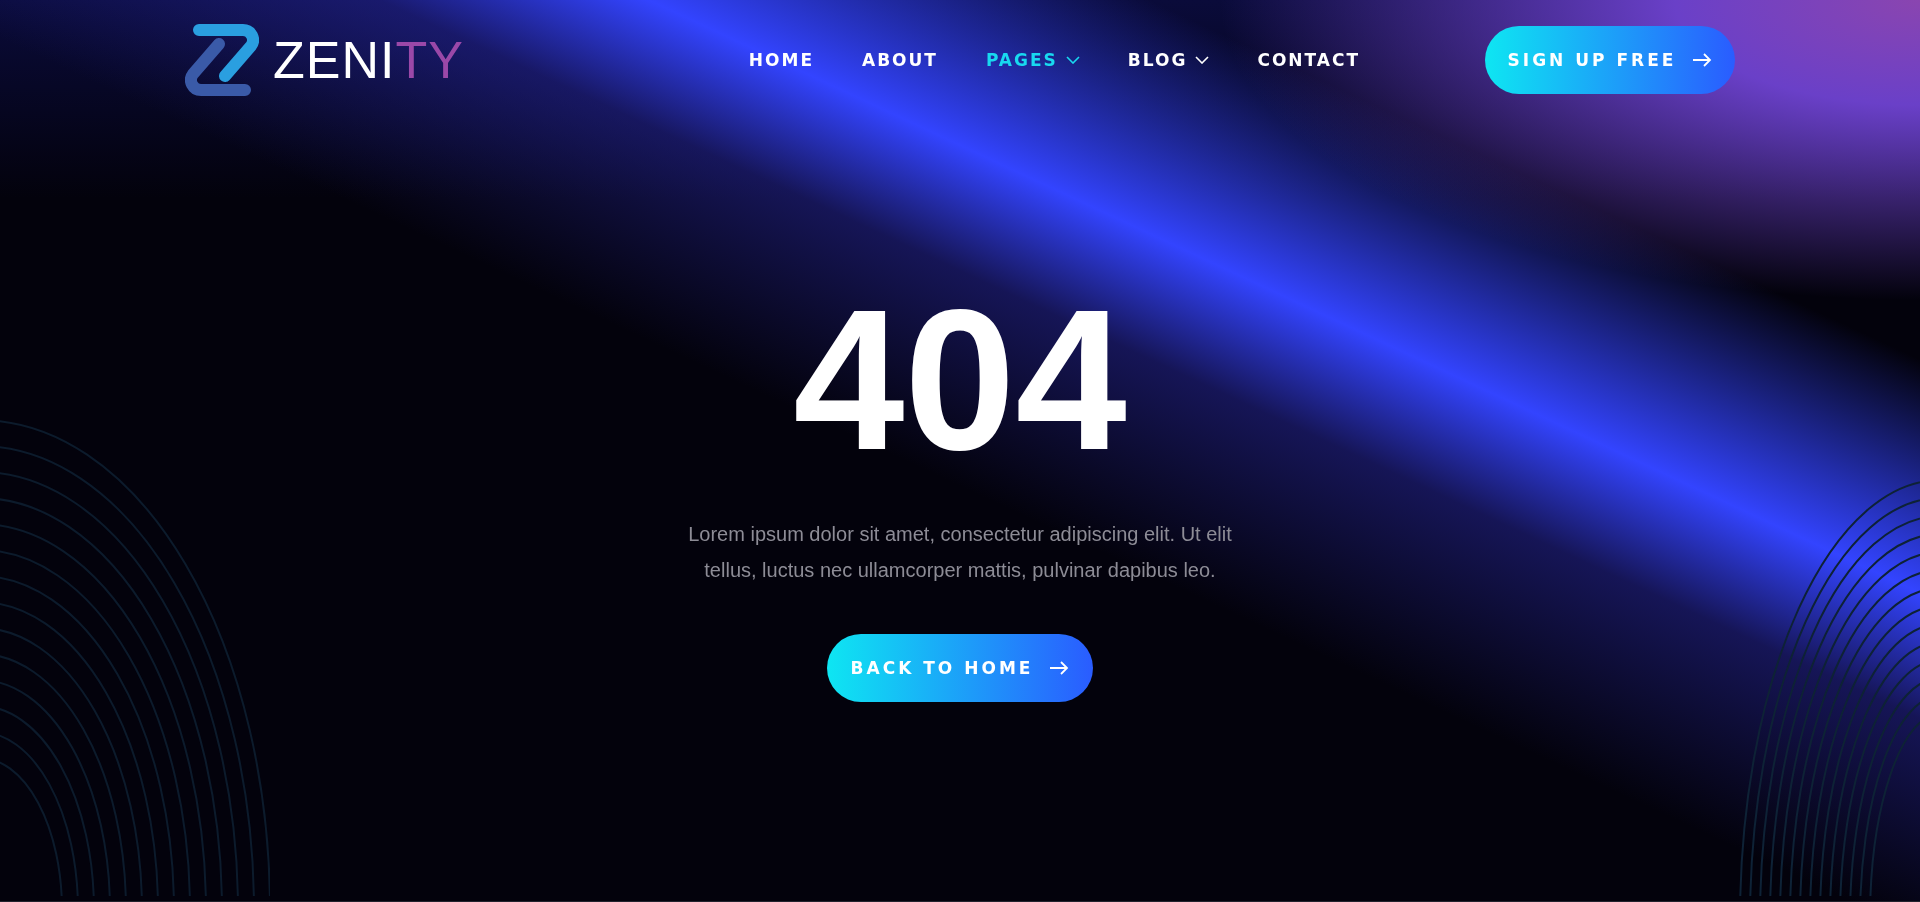 The height and width of the screenshot is (902, 1920). I want to click on logo-wordmark: ZENITY, so click(368, 60).